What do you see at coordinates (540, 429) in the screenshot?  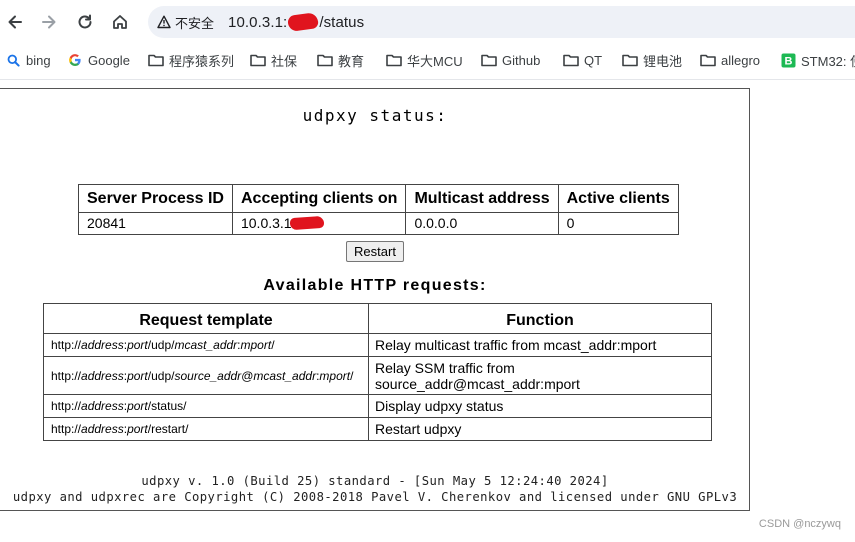 I see `function-cell: Restart udpxy` at bounding box center [540, 429].